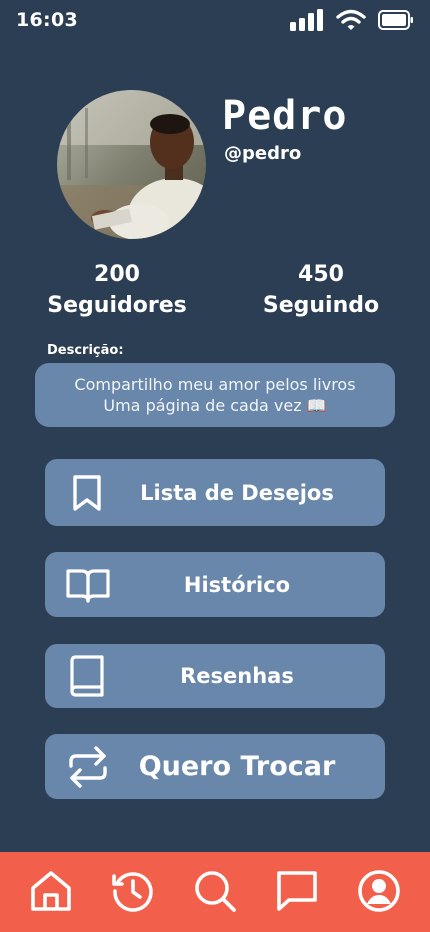  What do you see at coordinates (321, 274) in the screenshot?
I see `following-count: 450` at bounding box center [321, 274].